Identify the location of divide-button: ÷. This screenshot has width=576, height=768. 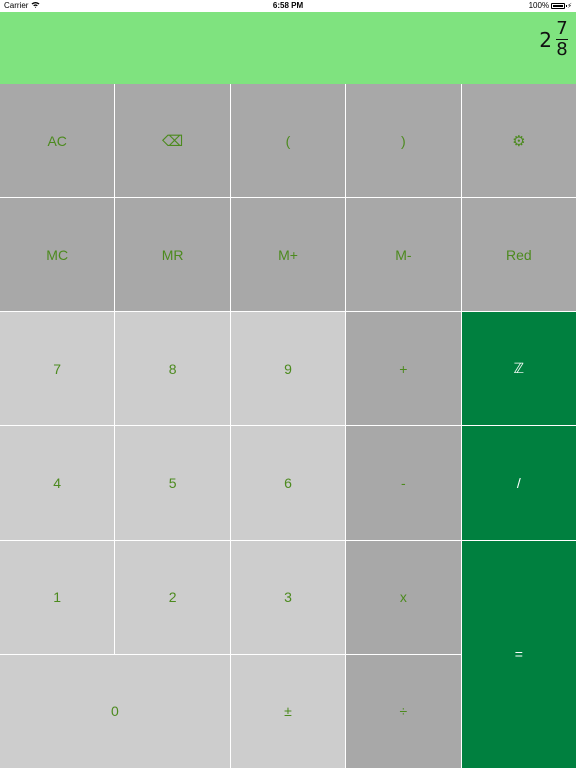
(403, 711).